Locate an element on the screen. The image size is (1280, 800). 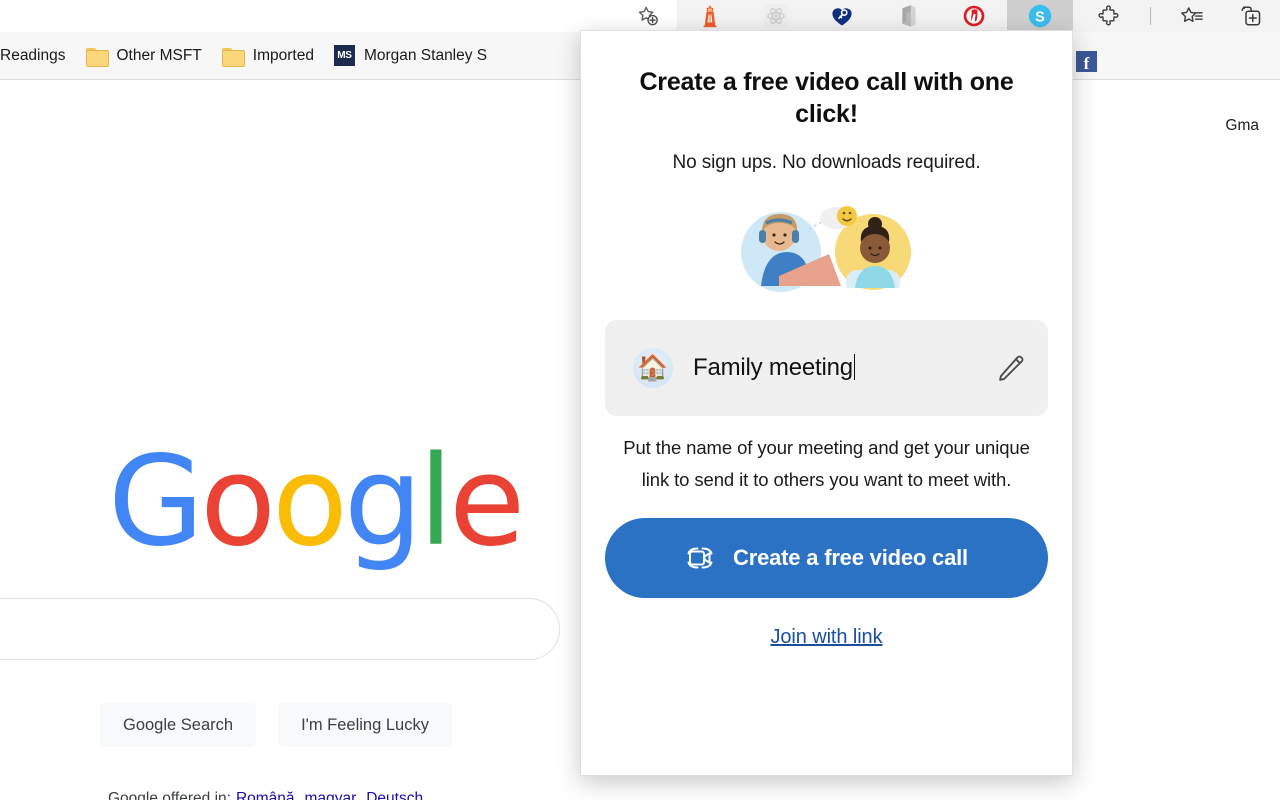
favorites-star-icon is located at coordinates (1192, 15).